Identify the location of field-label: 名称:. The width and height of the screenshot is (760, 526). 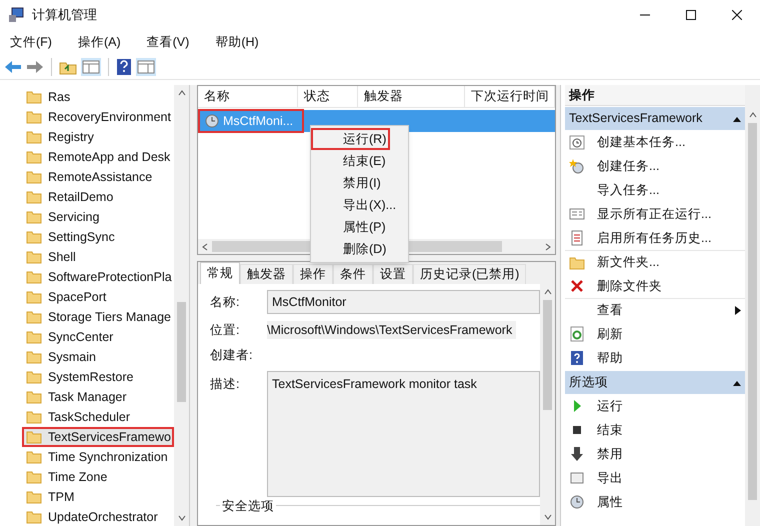
(225, 302).